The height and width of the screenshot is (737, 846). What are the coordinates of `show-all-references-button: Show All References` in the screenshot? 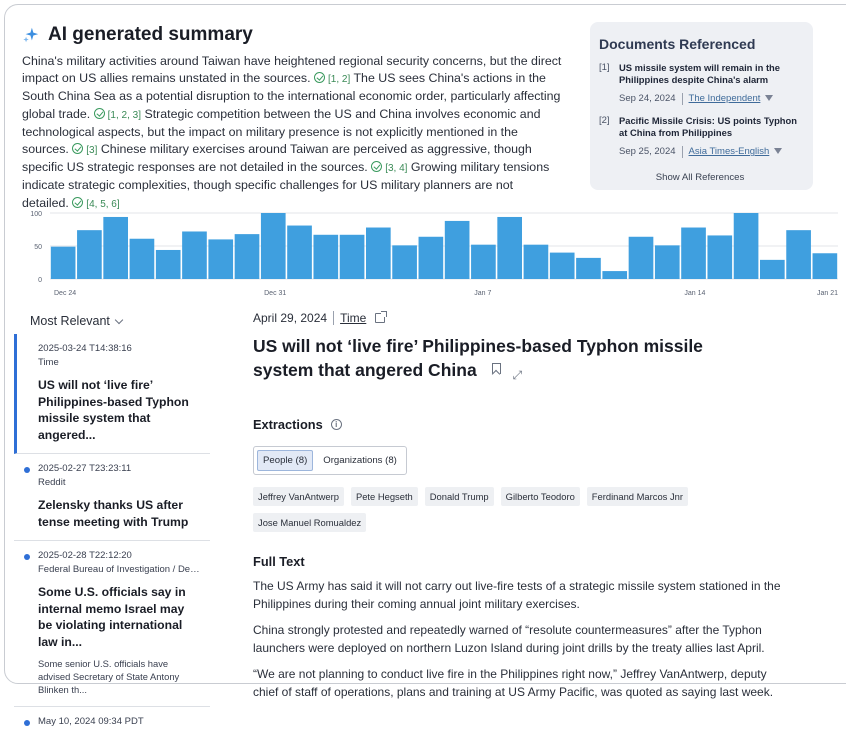 It's located at (700, 177).